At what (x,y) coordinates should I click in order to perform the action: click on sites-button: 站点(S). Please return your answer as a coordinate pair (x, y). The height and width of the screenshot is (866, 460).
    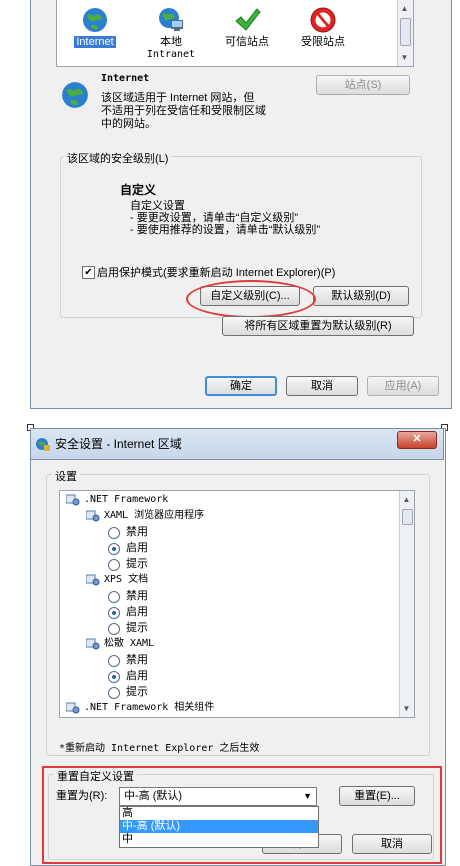
    Looking at the image, I should click on (363, 85).